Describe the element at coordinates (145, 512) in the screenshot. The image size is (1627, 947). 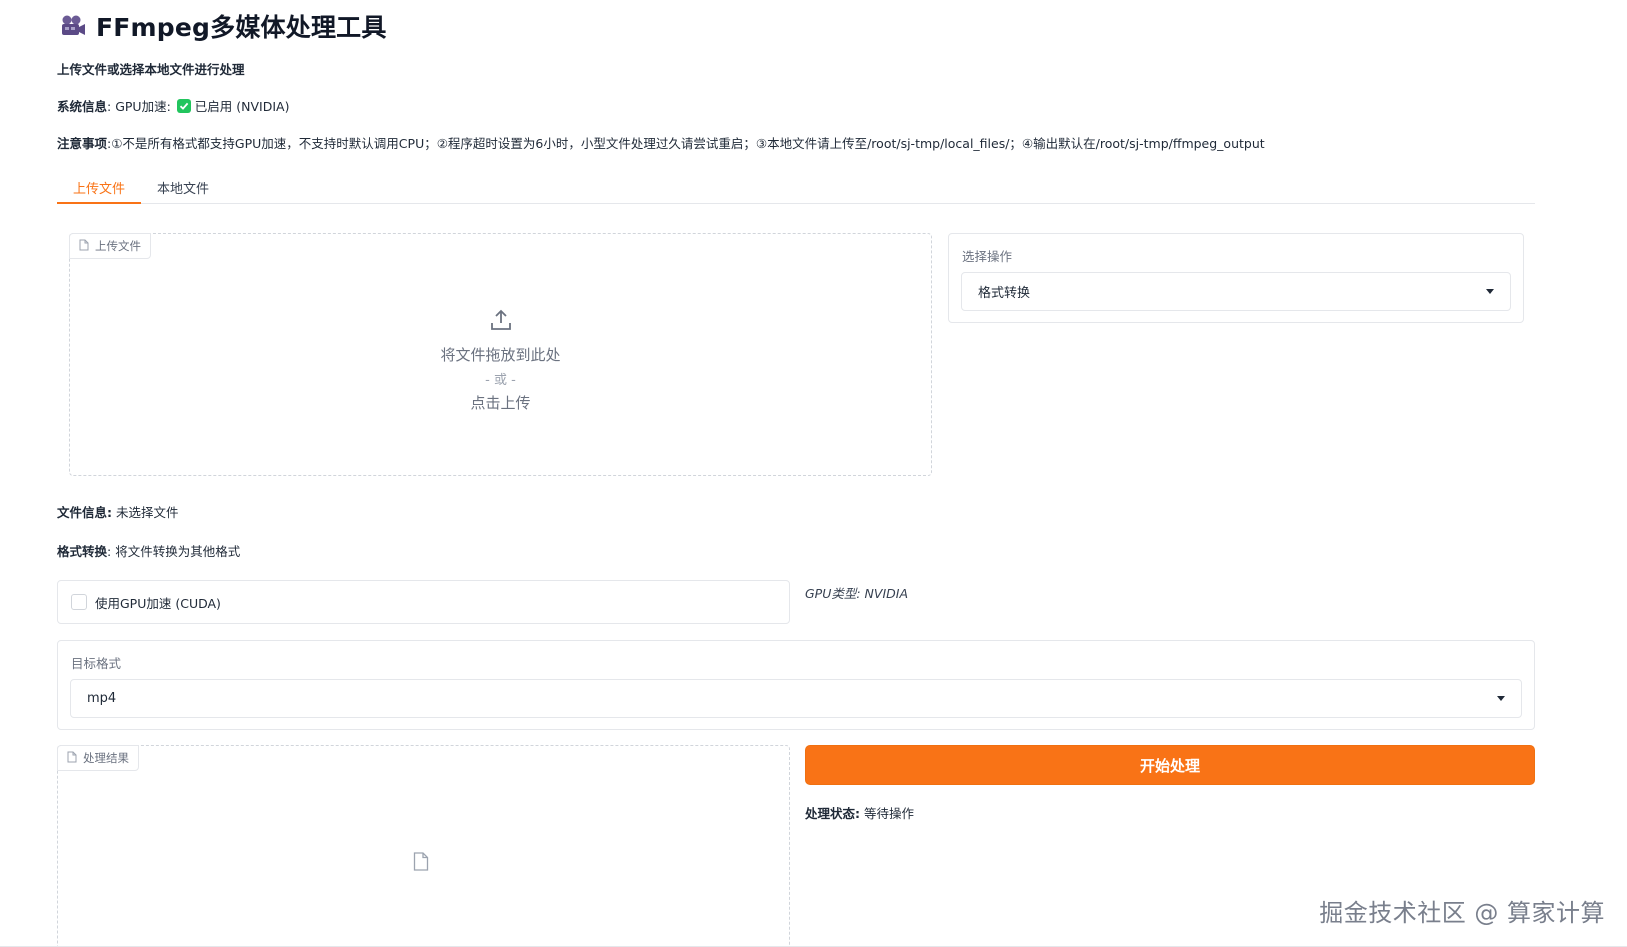
I see `file-info-value: 未选择文件` at that location.